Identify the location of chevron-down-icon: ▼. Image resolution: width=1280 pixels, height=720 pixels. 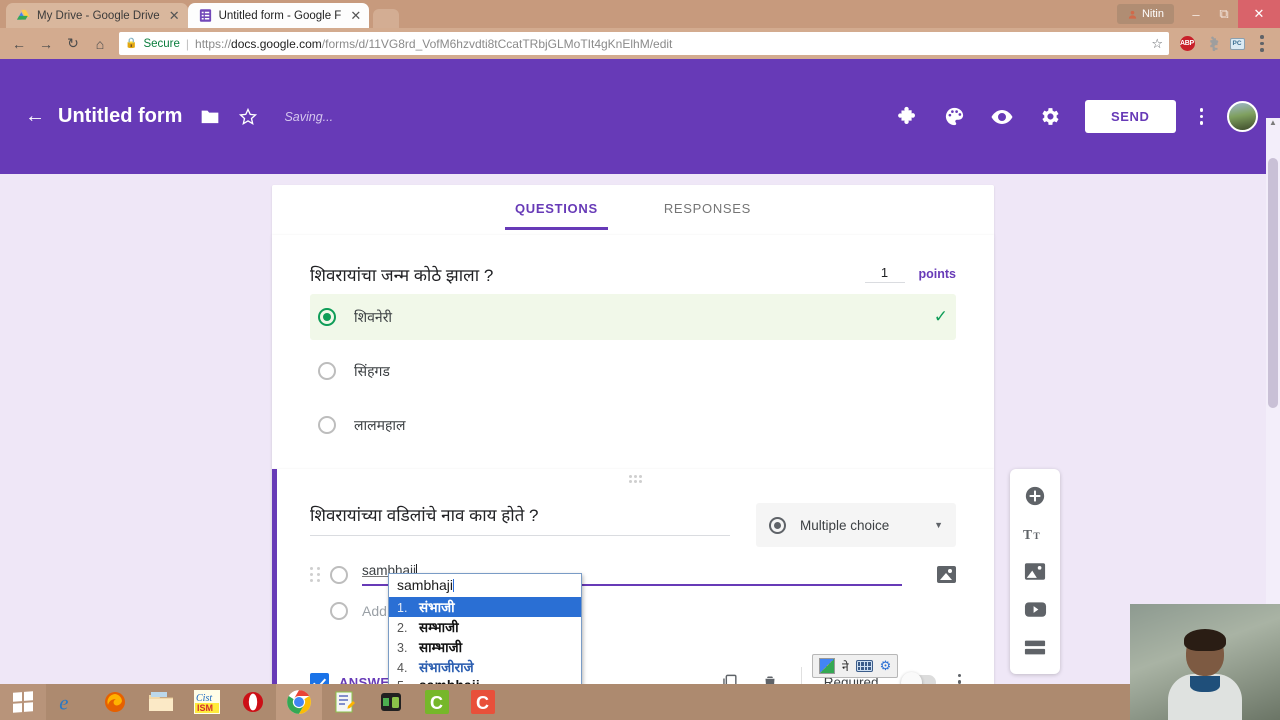
(938, 525).